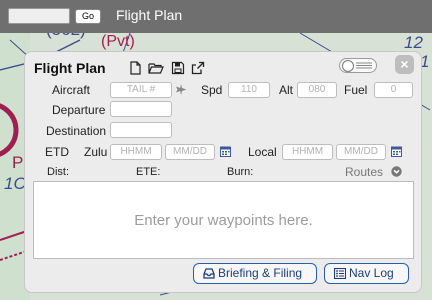 Image resolution: width=432 pixels, height=300 pixels. What do you see at coordinates (141, 90) in the screenshot?
I see `tail-number-input: TAIL #` at bounding box center [141, 90].